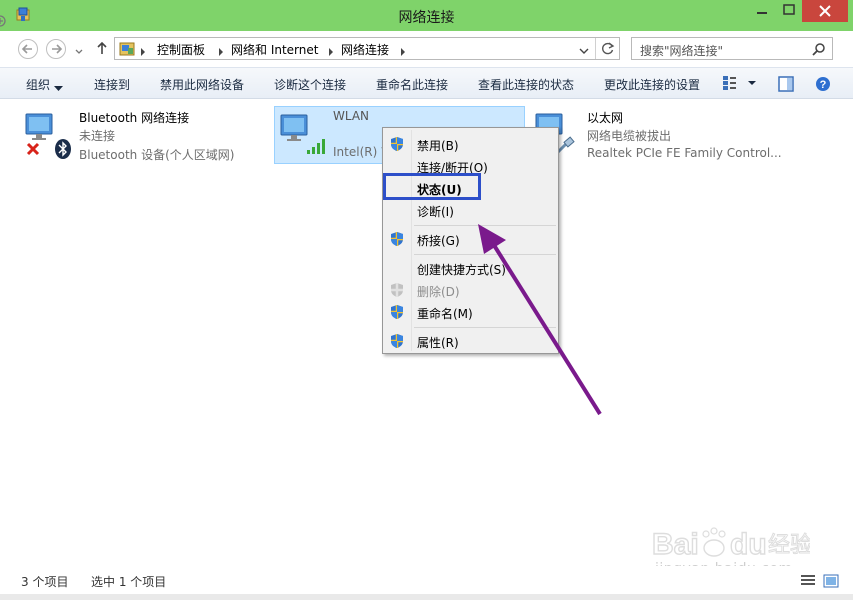 The height and width of the screenshot is (600, 853). Describe the element at coordinates (112, 84) in the screenshot. I see `connect-to-button: 连接到` at that location.